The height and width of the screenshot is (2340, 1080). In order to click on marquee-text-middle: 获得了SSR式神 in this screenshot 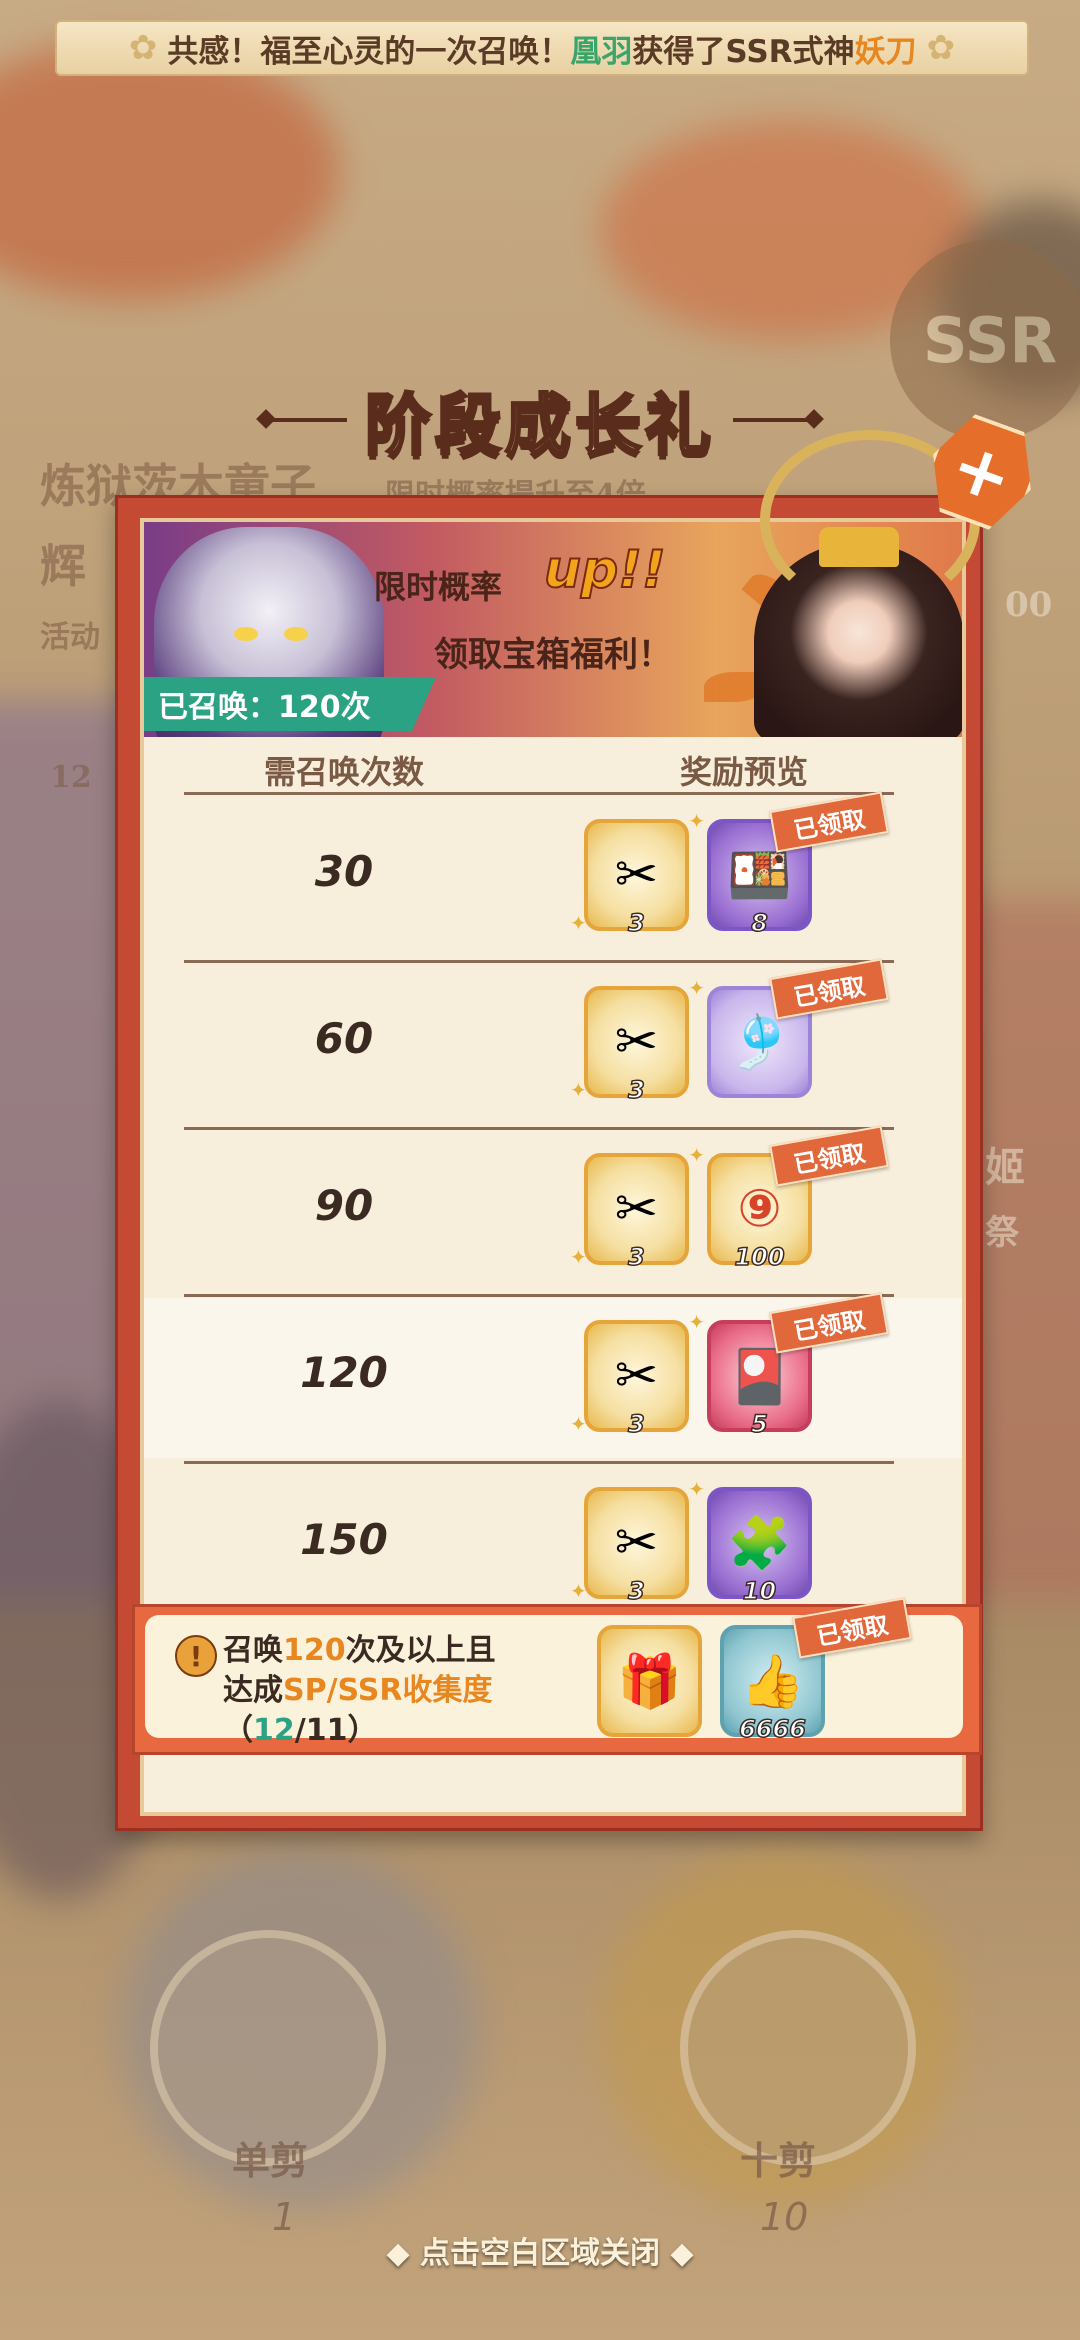, I will do `click(743, 51)`.